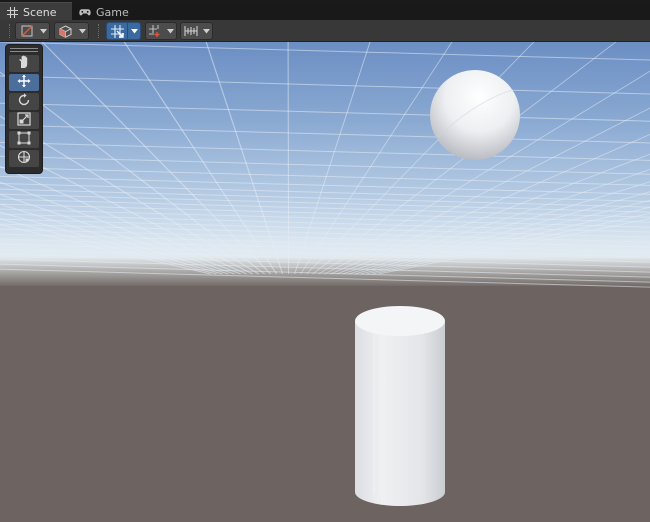  I want to click on grid-snap-toggle, so click(123, 31).